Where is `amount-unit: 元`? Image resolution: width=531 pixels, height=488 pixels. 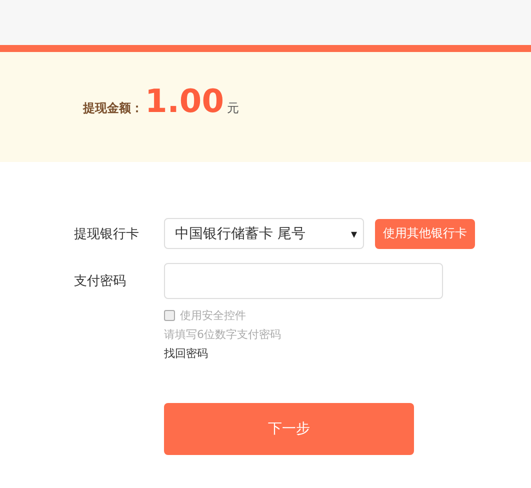 amount-unit: 元 is located at coordinates (232, 108).